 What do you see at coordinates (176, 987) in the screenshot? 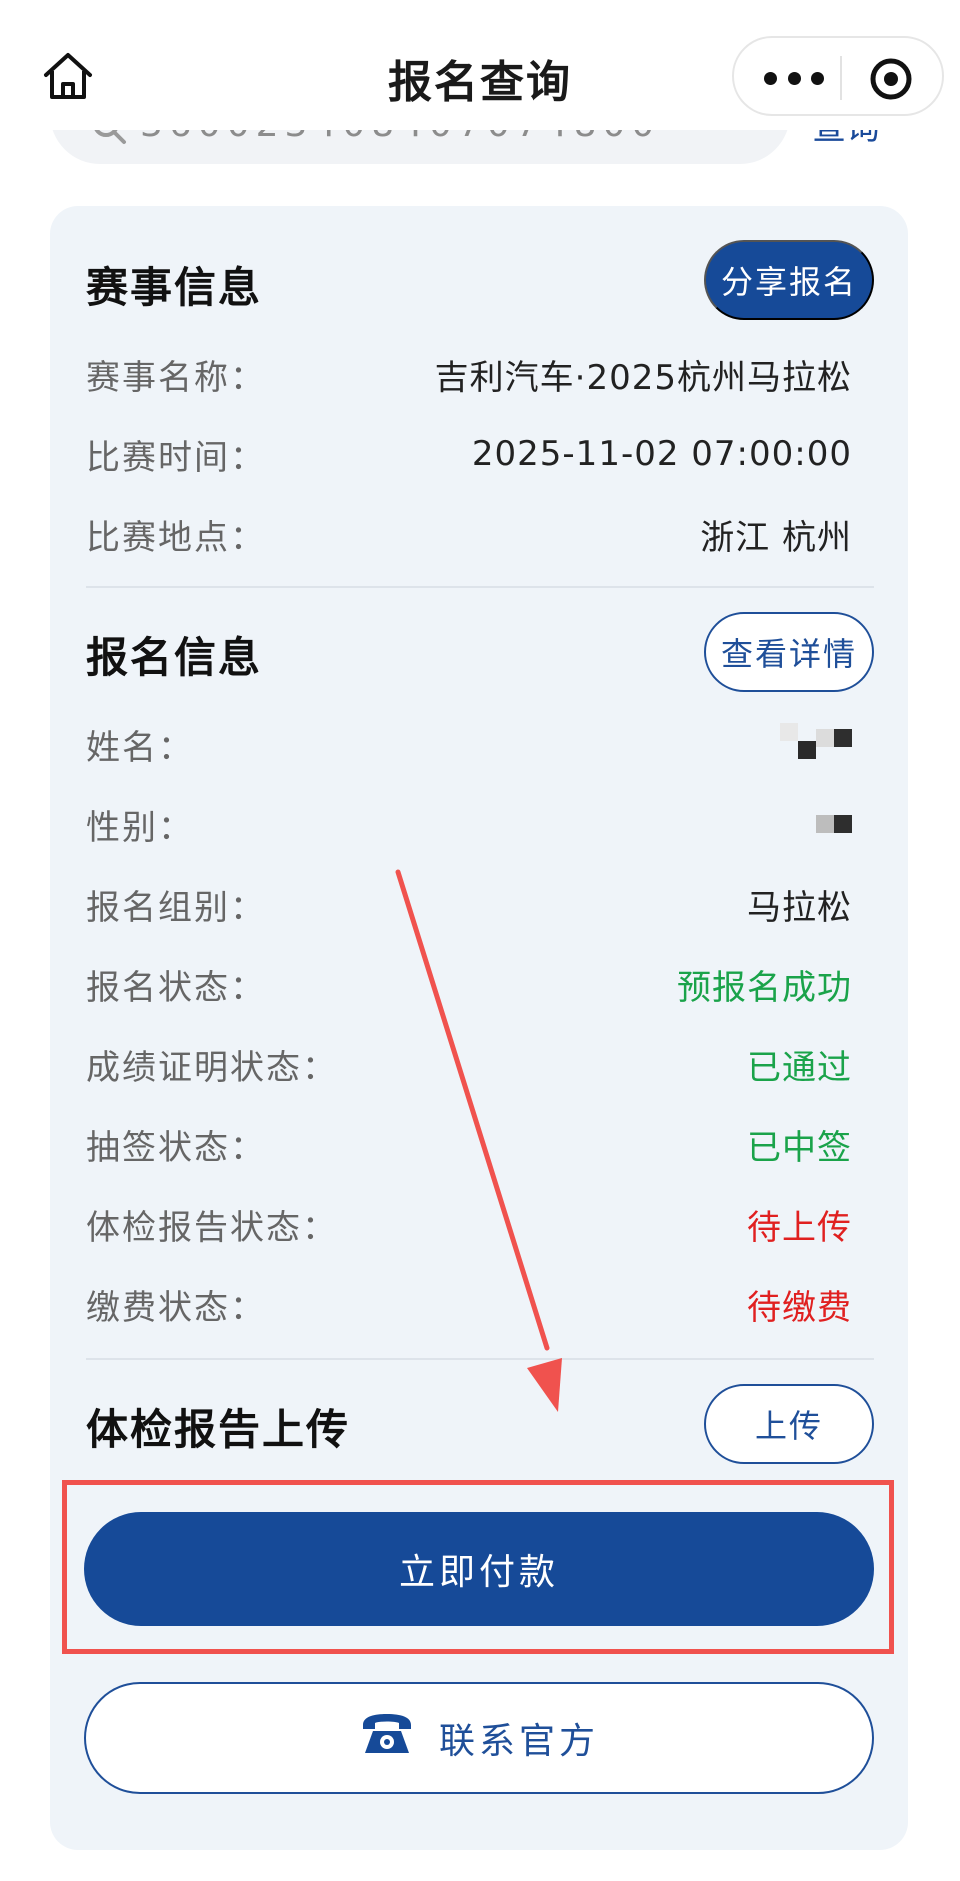
I see `row-label: 报名状态：` at bounding box center [176, 987].